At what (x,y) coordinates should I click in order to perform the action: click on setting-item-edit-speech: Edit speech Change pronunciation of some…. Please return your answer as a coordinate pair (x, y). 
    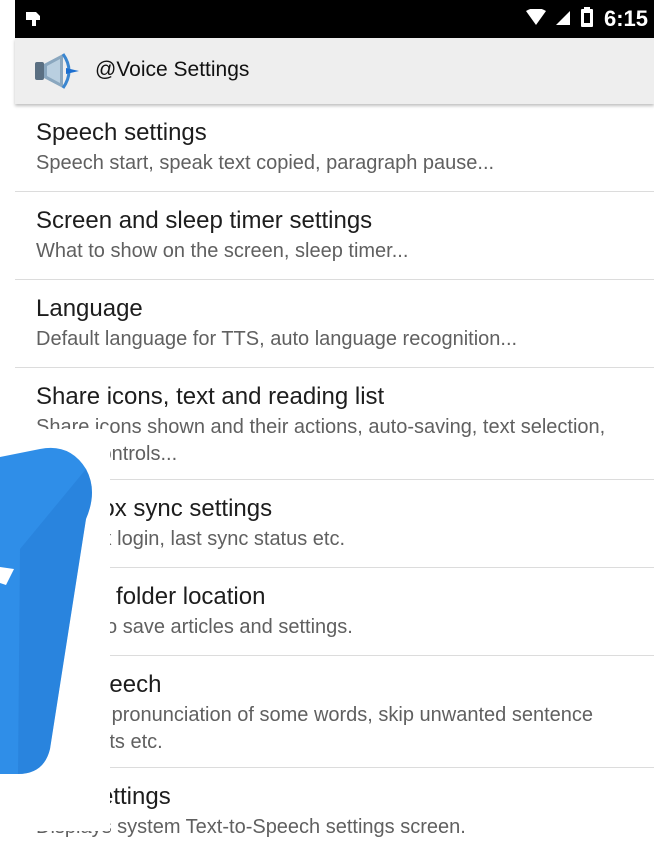
    Looking at the image, I should click on (334, 712).